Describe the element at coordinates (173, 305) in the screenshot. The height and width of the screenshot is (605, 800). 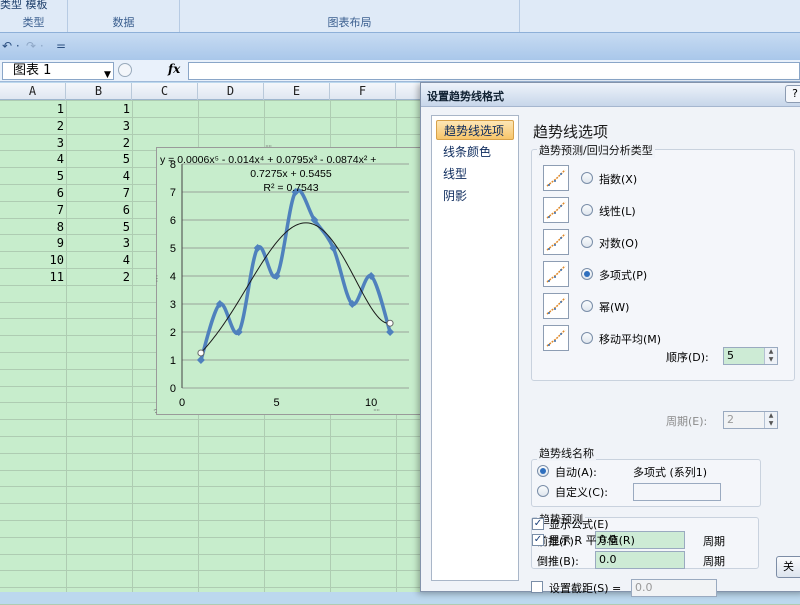
I see `y-tick-label: 3` at that location.